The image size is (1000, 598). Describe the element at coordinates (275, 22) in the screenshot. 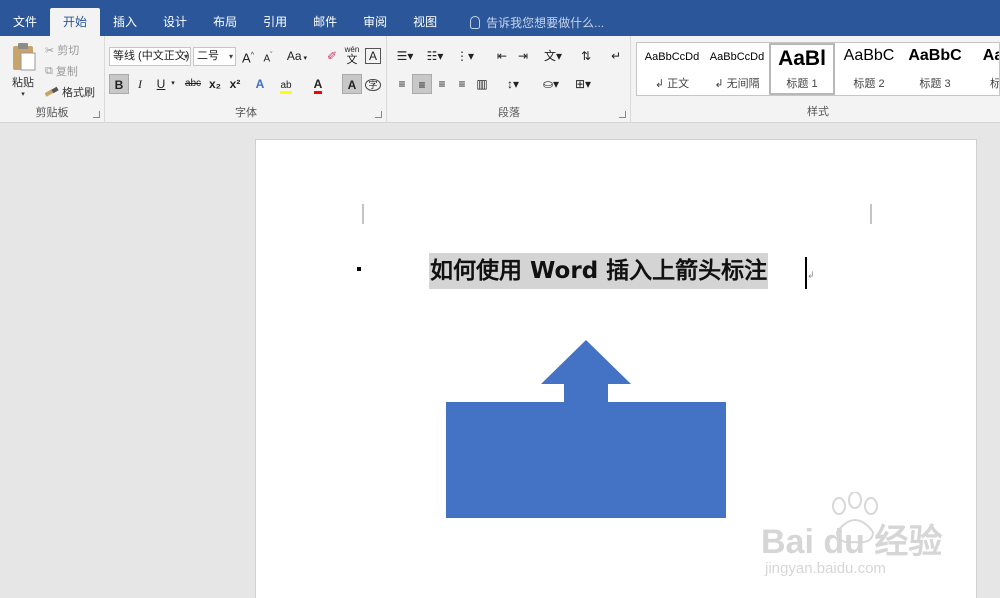

I see `tab-references: 引用` at that location.